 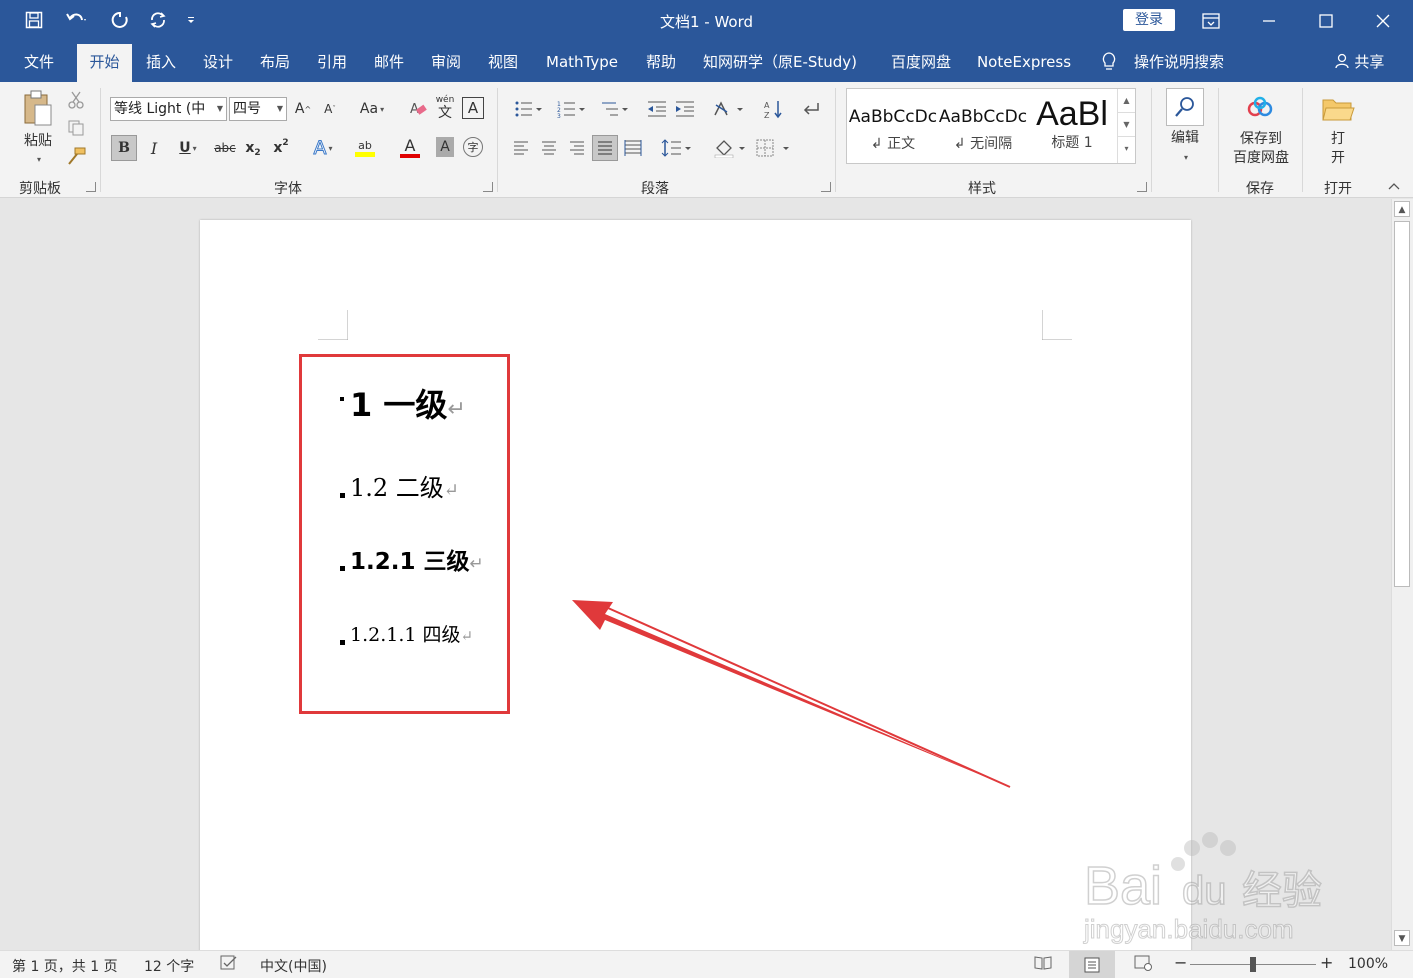 What do you see at coordinates (1402, 938) in the screenshot?
I see `scroll-down-icon: ▼` at bounding box center [1402, 938].